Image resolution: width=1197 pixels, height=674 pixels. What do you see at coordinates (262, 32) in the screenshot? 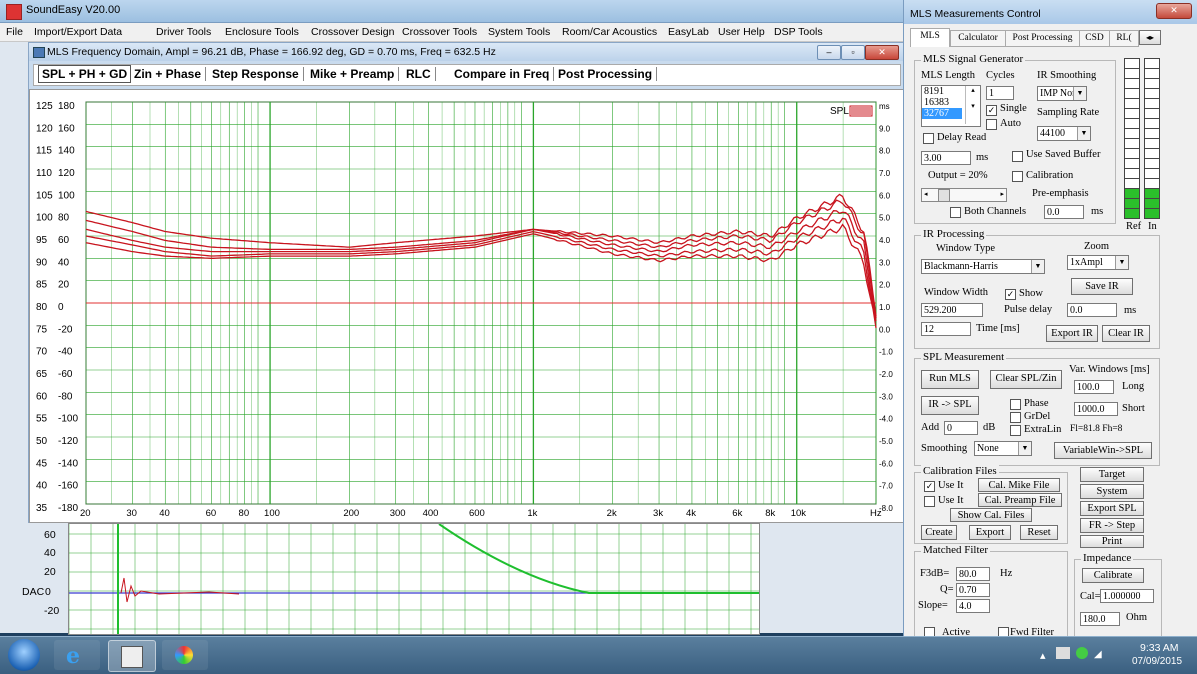
I see `menu-enclosure-tools: Enclosure Tools` at bounding box center [262, 32].